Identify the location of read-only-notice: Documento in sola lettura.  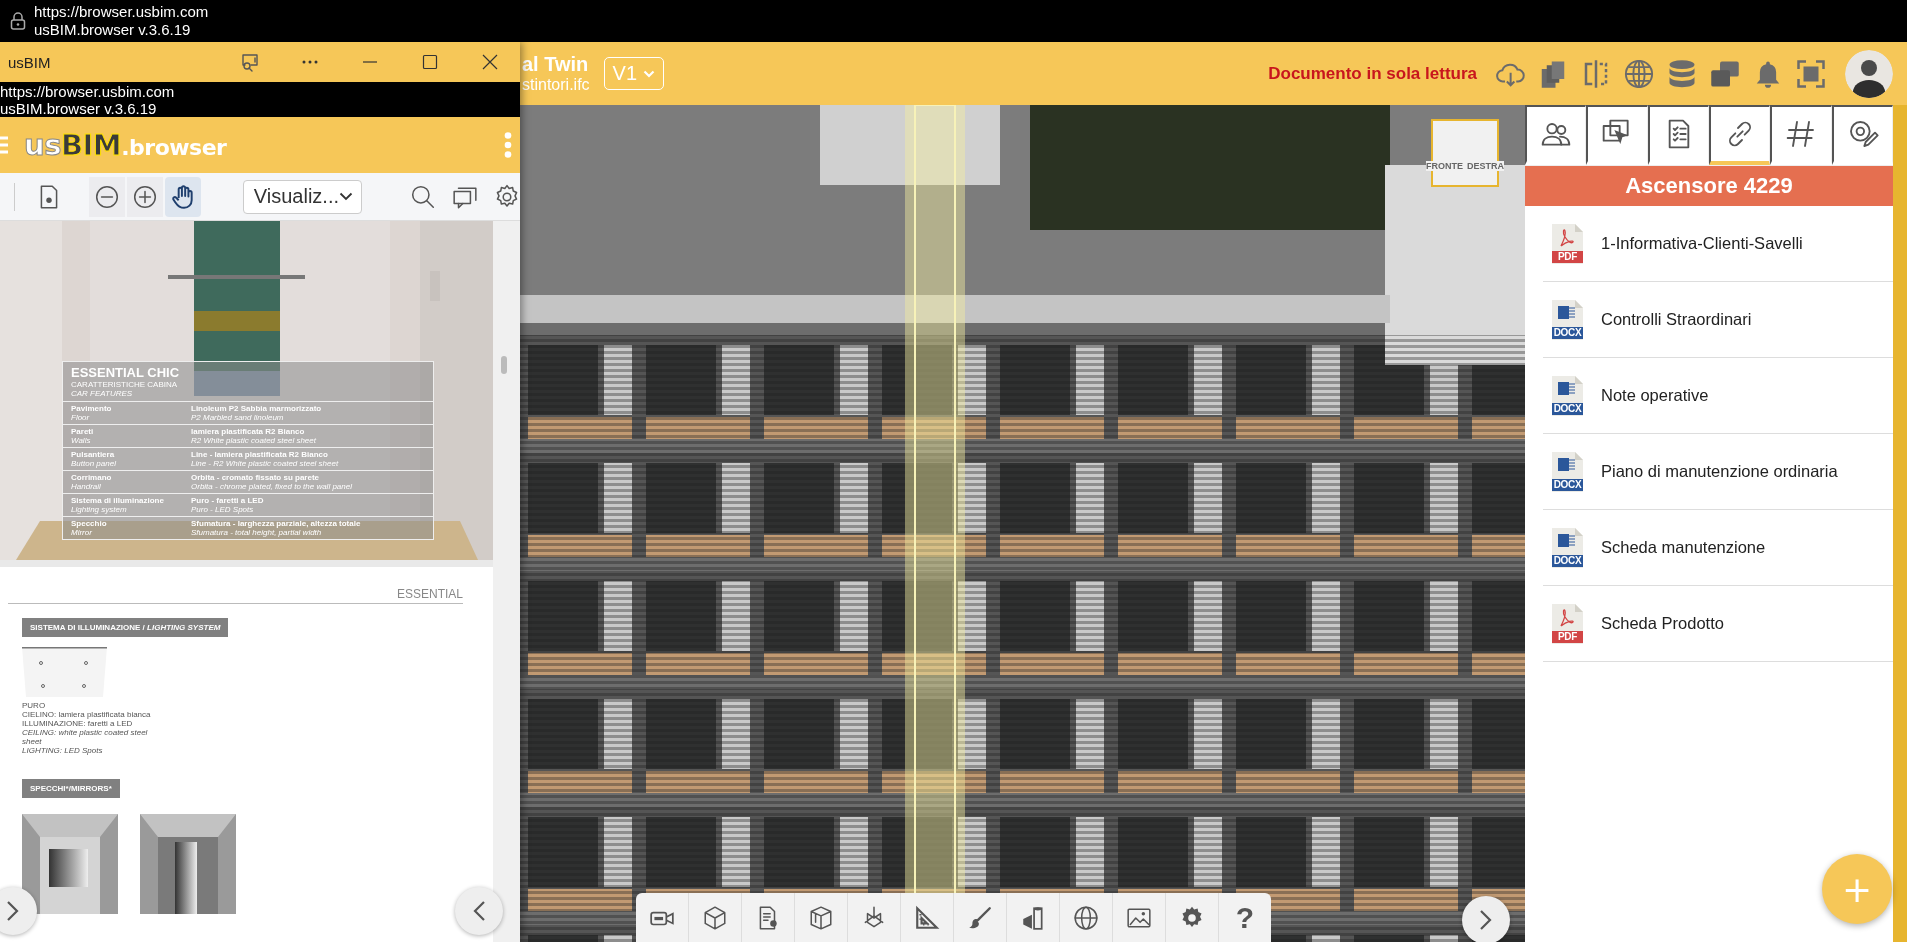
(1372, 73).